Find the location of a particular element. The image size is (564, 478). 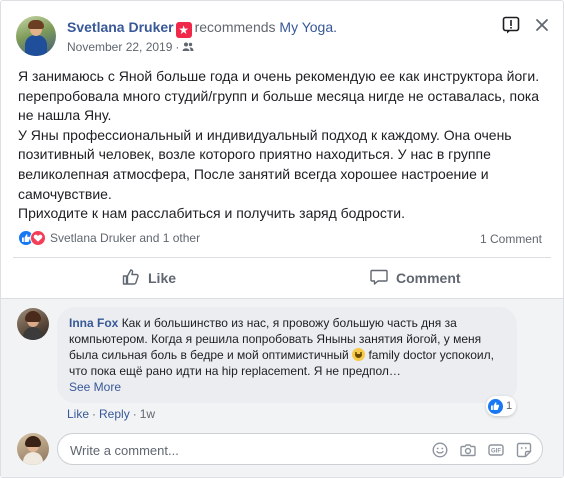

like-reaction-icon is located at coordinates (495, 406).